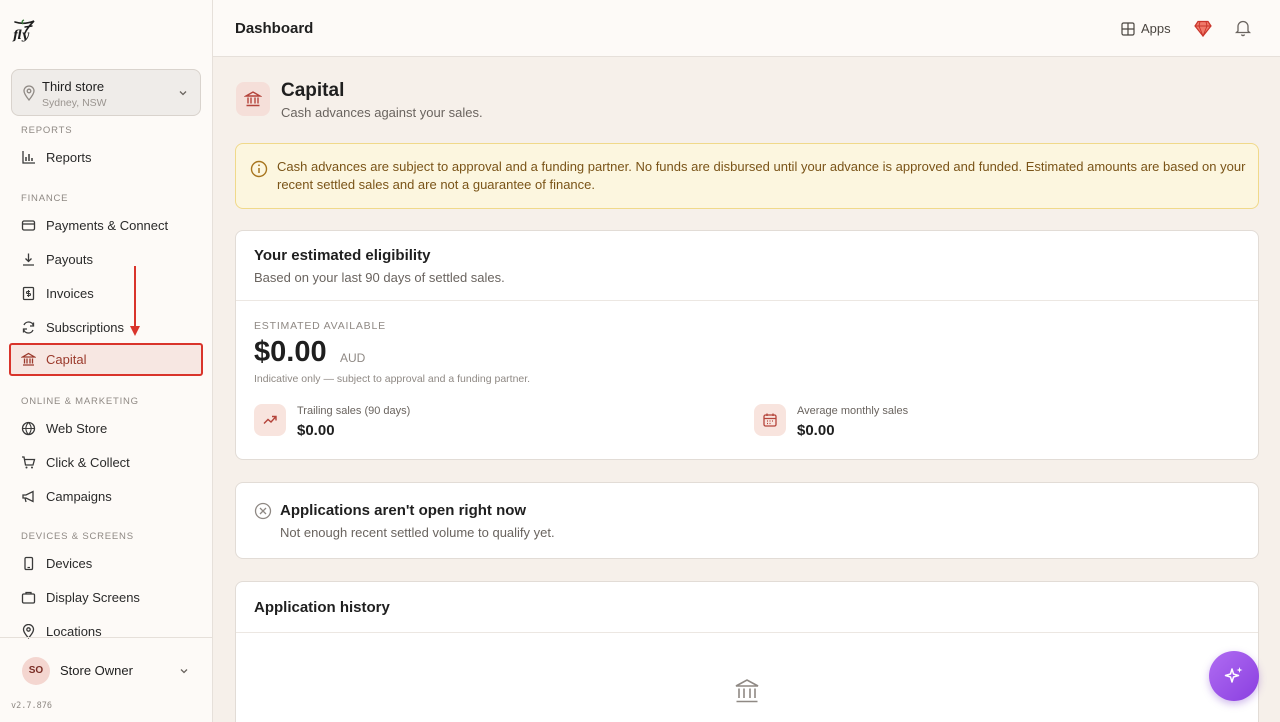 The width and height of the screenshot is (1280, 722). Describe the element at coordinates (746, 28) in the screenshot. I see `top-bar: Dashboard Apps` at that location.